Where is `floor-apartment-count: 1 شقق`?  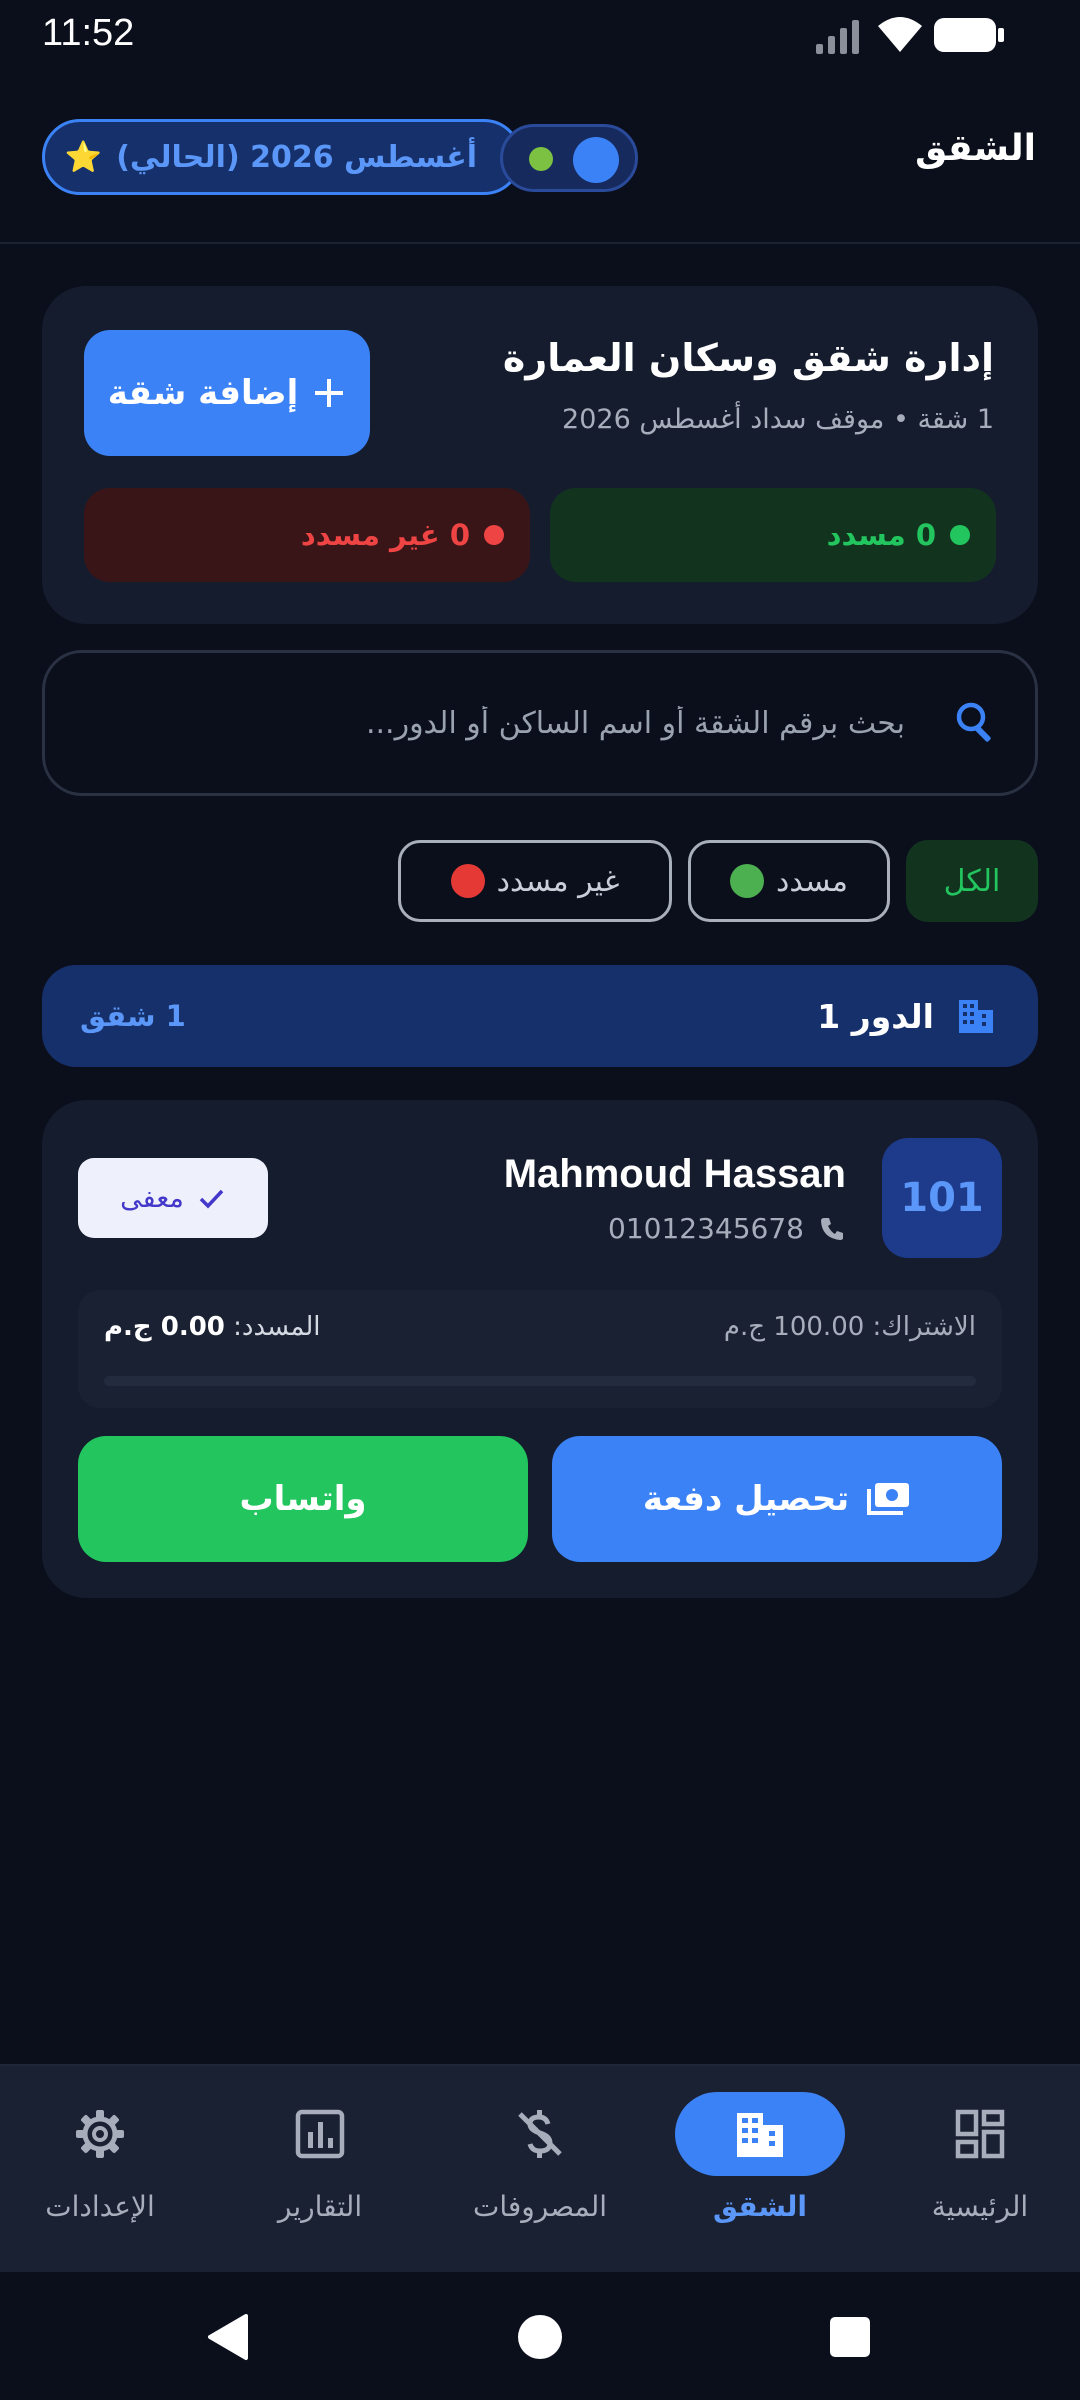
floor-apartment-count: 1 شقق is located at coordinates (133, 1016).